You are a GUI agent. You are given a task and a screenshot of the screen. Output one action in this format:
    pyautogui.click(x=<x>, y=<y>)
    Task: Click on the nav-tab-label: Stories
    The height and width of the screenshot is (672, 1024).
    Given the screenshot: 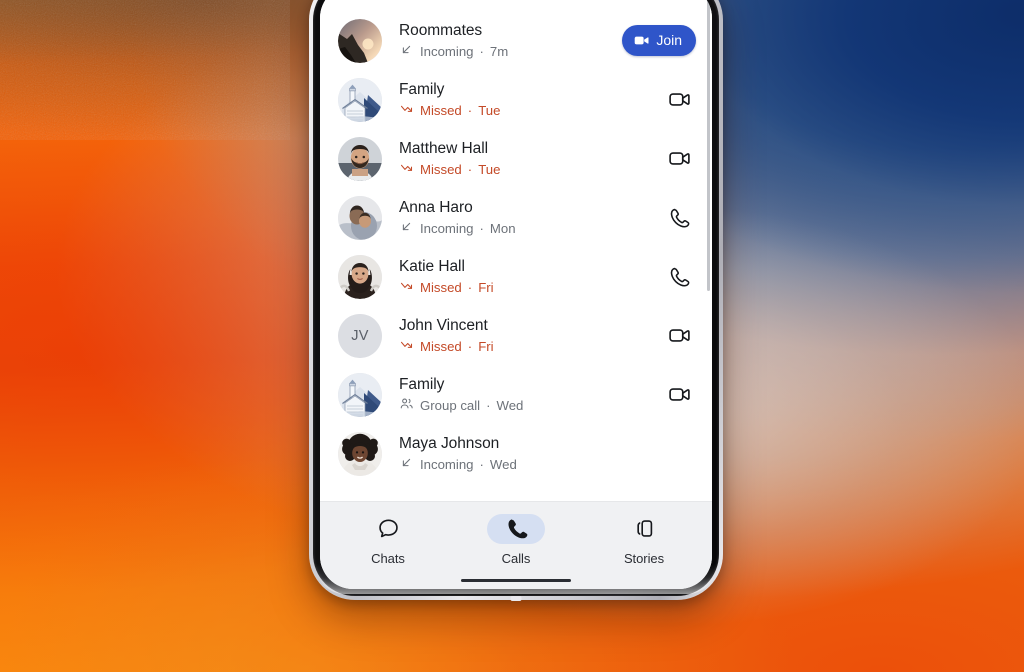 What is the action you would take?
    pyautogui.click(x=644, y=558)
    